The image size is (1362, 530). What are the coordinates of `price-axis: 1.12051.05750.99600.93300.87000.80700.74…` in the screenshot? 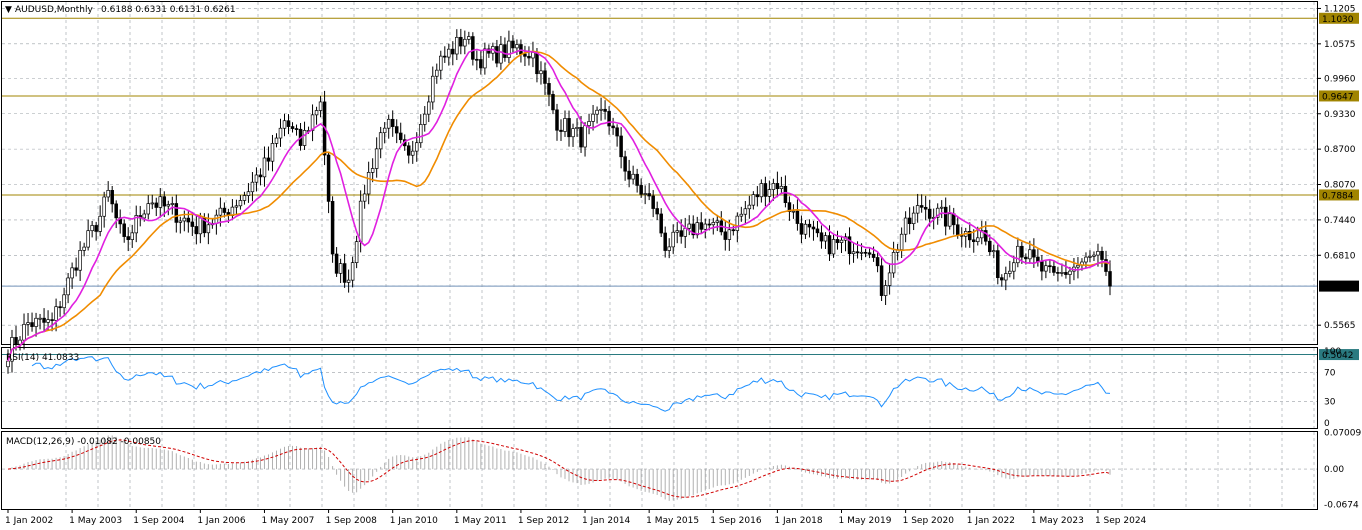 It's located at (1339, 257).